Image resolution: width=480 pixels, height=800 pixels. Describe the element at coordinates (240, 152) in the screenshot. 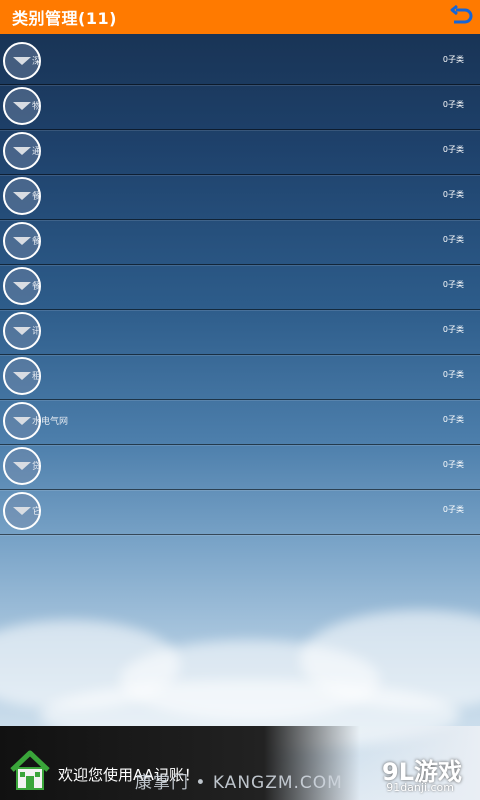

I see `category-row: 通 0子类` at that location.